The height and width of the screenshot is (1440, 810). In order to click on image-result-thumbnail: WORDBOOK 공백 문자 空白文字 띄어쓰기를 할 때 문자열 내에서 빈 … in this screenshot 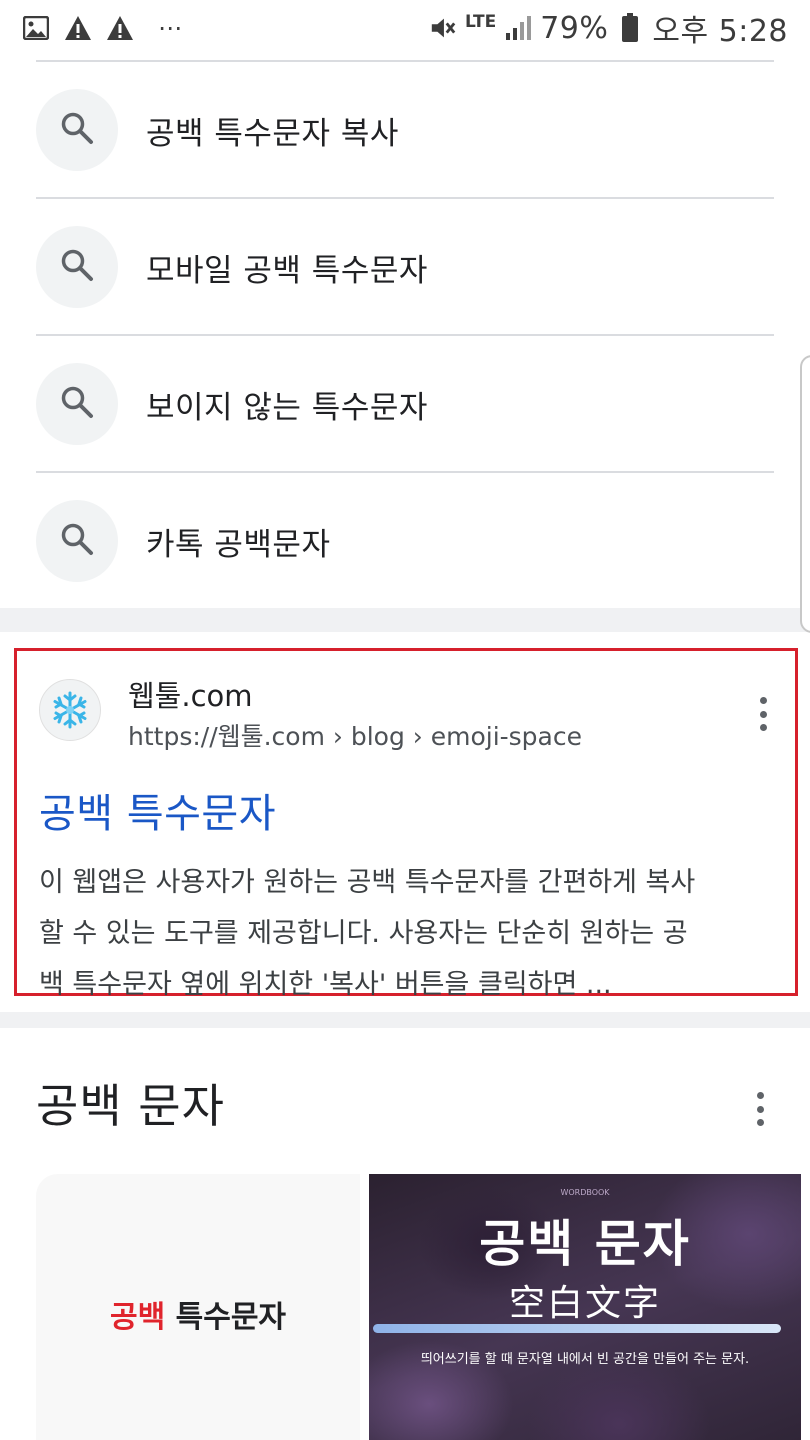, I will do `click(585, 1307)`.